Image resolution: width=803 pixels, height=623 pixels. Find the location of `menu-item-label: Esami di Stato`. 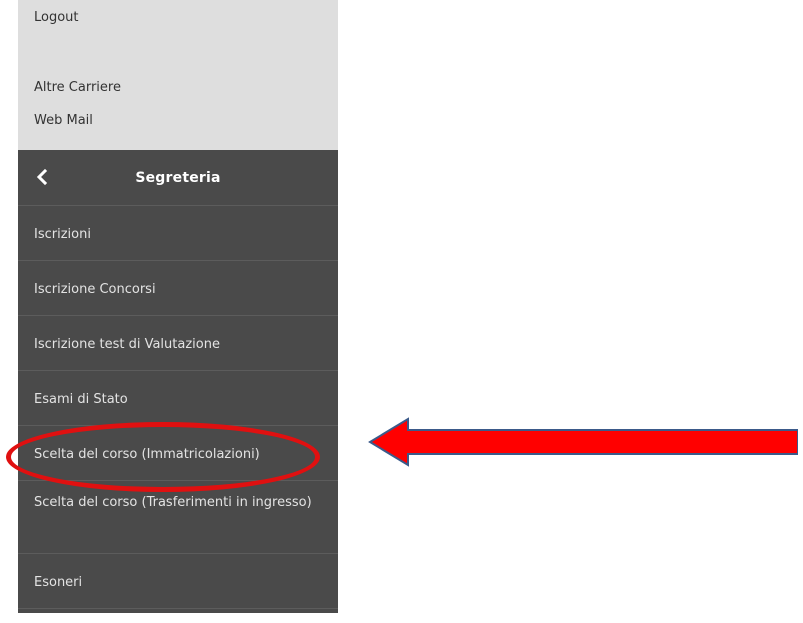

menu-item-label: Esami di Stato is located at coordinates (81, 399).